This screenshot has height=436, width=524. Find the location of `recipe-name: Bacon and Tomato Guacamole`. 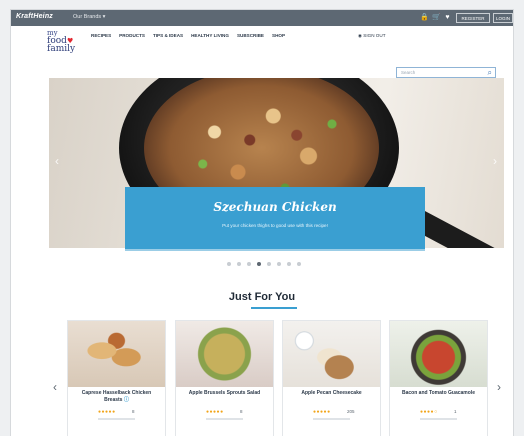

recipe-name: Bacon and Tomato Guacamole is located at coordinates (438, 393).